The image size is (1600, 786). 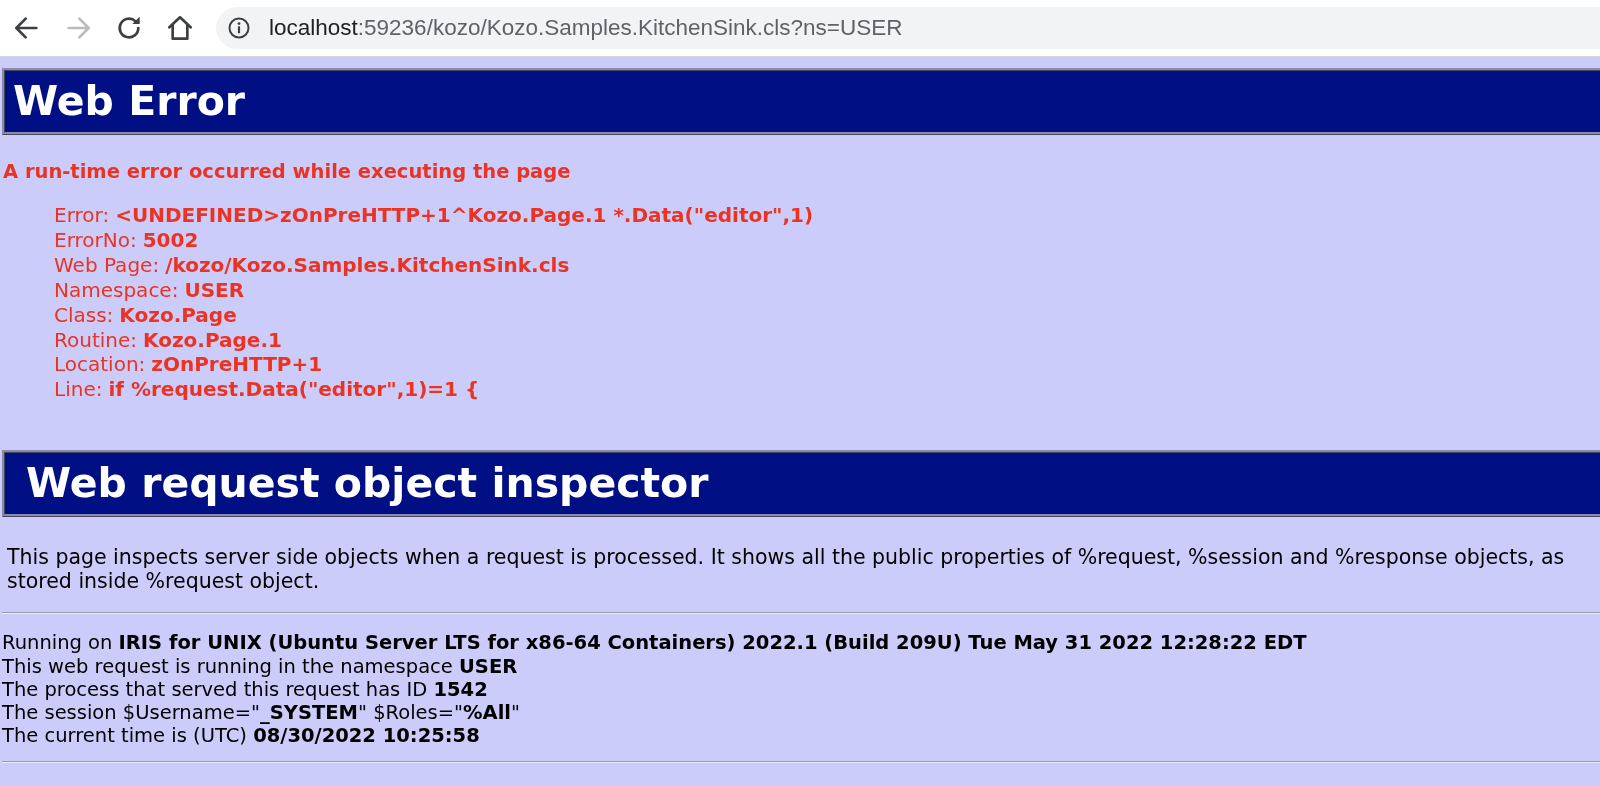 I want to click on info-line: The session $Username="_SYSTEM" $Roles="%All", so click(x=261, y=713).